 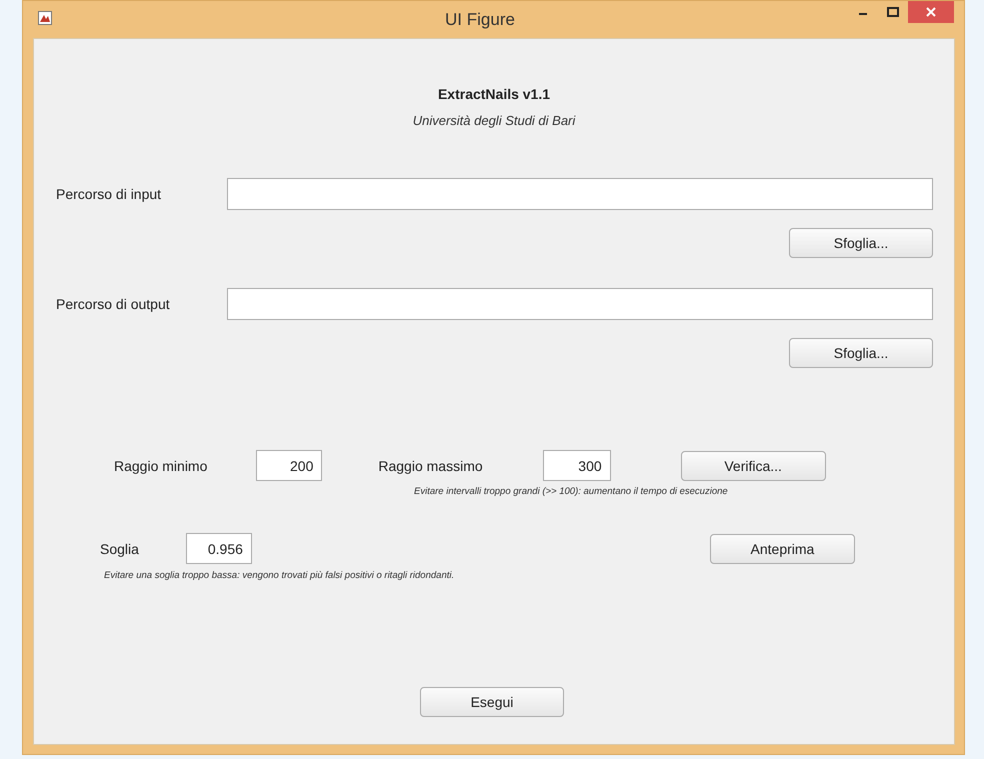 I want to click on threshold-label: Soglia, so click(x=119, y=548).